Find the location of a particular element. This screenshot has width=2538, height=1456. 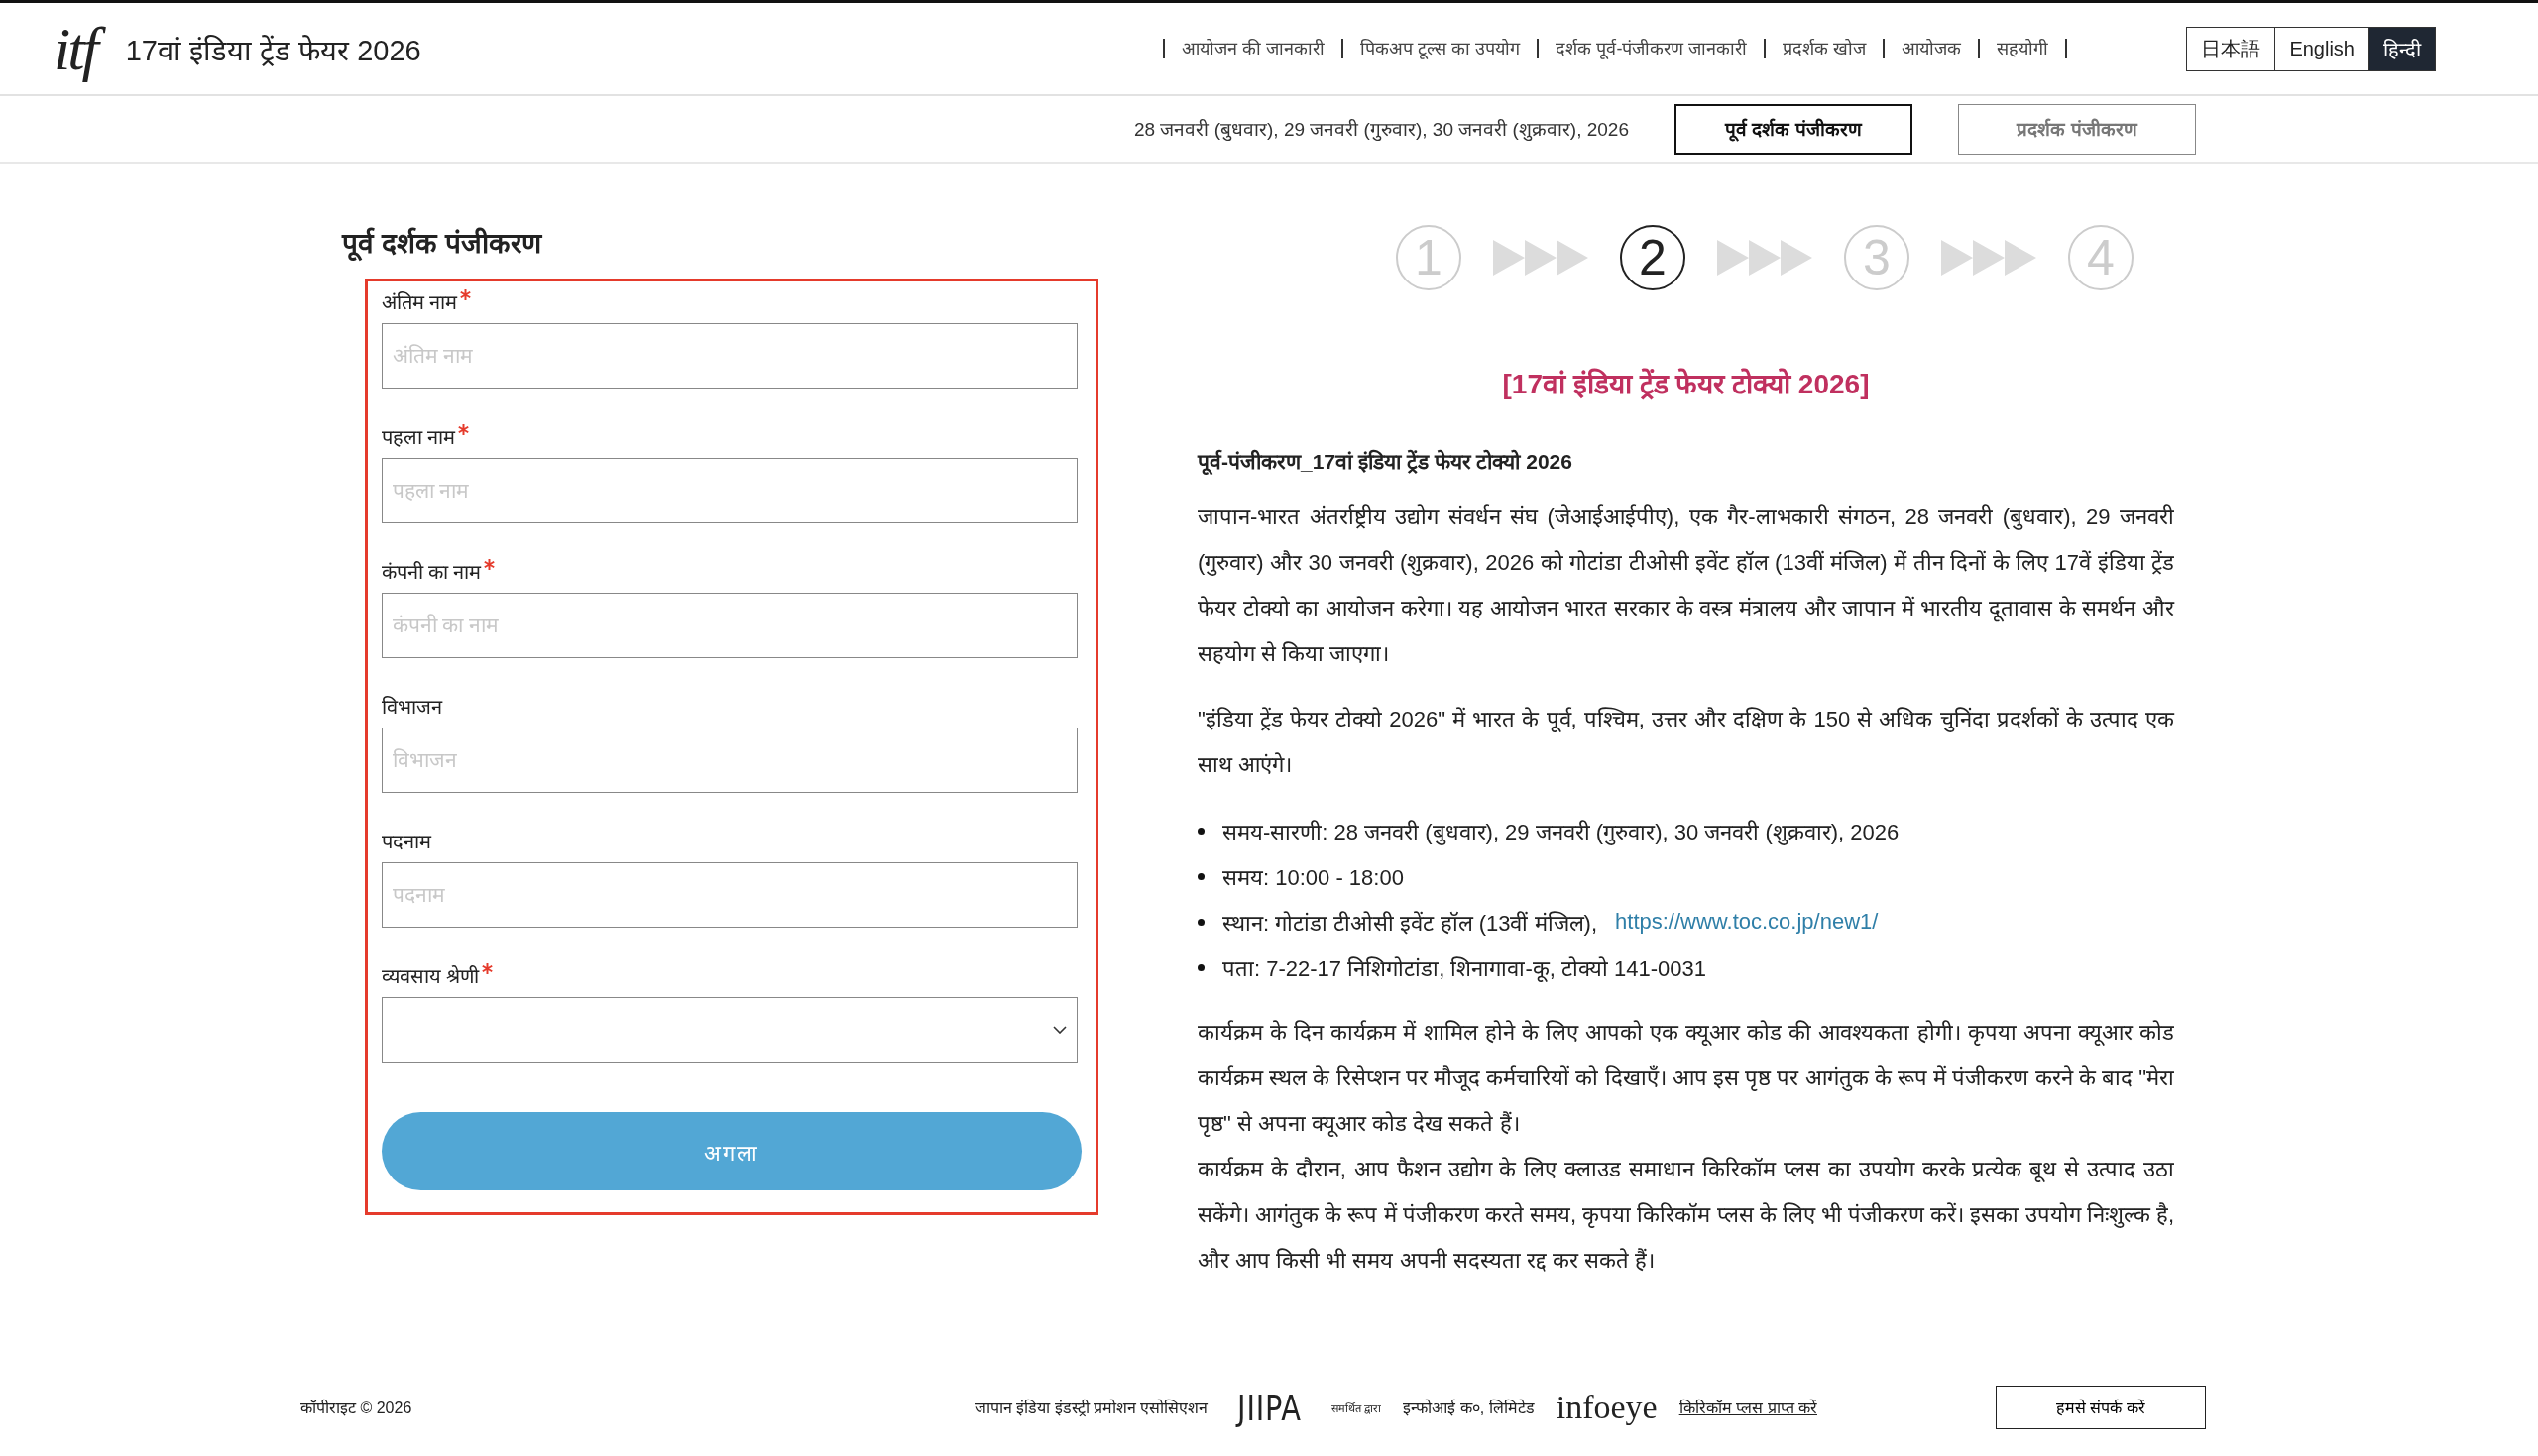

supporter-name: इन्फोआई क०, लिमिटेड is located at coordinates (1469, 1408).